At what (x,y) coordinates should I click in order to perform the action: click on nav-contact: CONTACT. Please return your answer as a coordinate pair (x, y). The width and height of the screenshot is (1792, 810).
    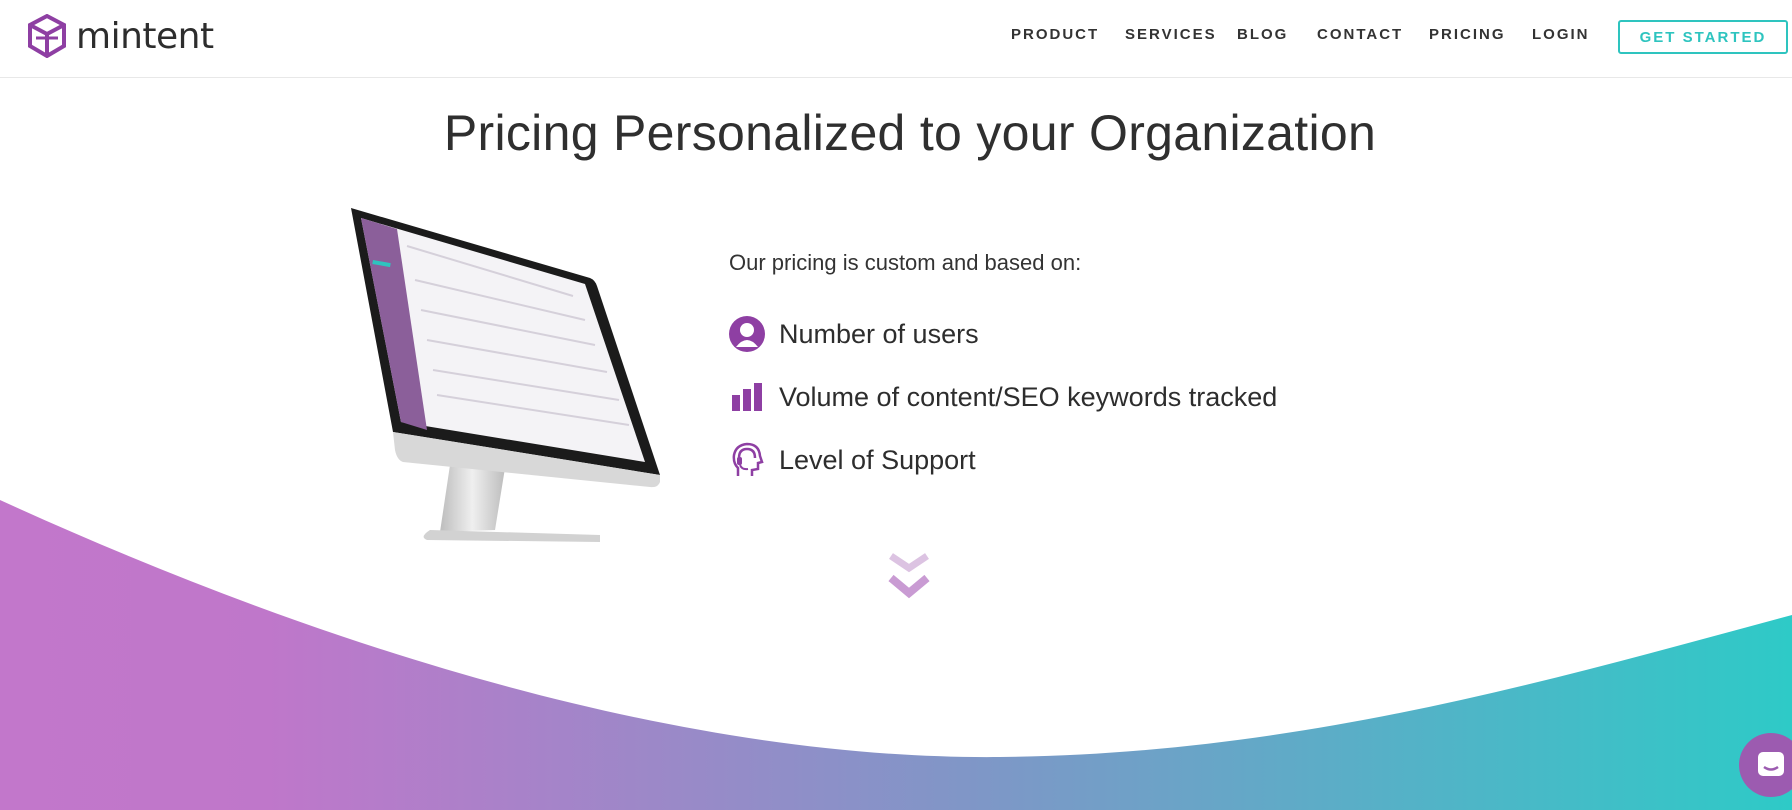
    Looking at the image, I should click on (1360, 34).